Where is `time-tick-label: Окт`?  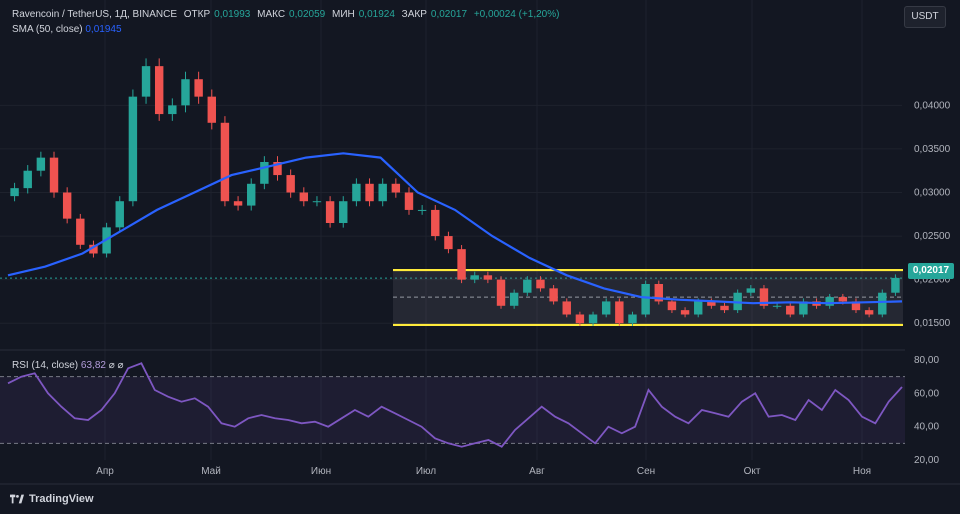
time-tick-label: Окт is located at coordinates (752, 471).